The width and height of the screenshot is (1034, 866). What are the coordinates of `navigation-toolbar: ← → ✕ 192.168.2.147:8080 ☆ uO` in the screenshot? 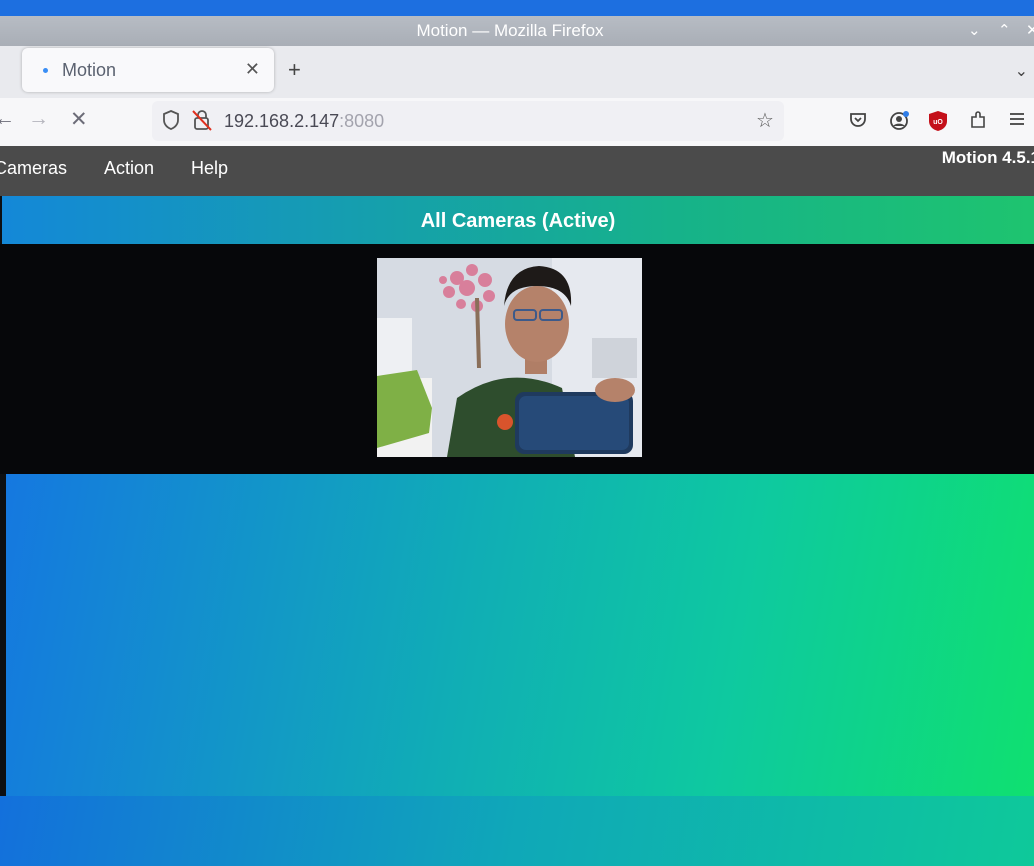 It's located at (517, 122).